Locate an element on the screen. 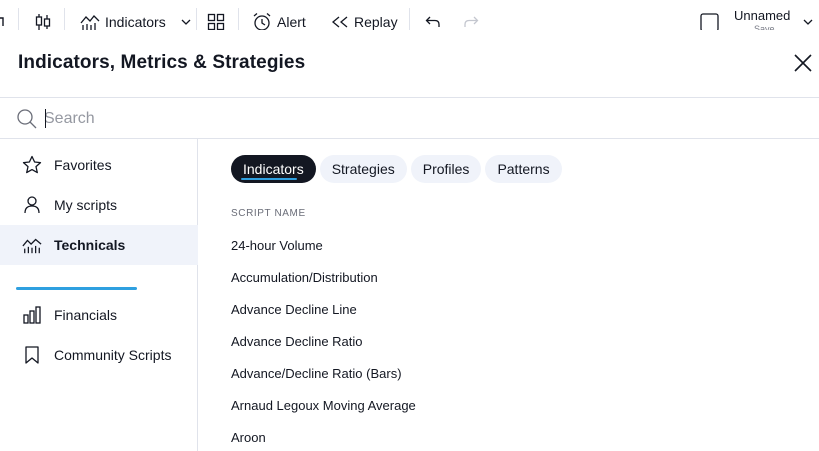 This screenshot has height=451, width=819. replay-icon is located at coordinates (340, 22).